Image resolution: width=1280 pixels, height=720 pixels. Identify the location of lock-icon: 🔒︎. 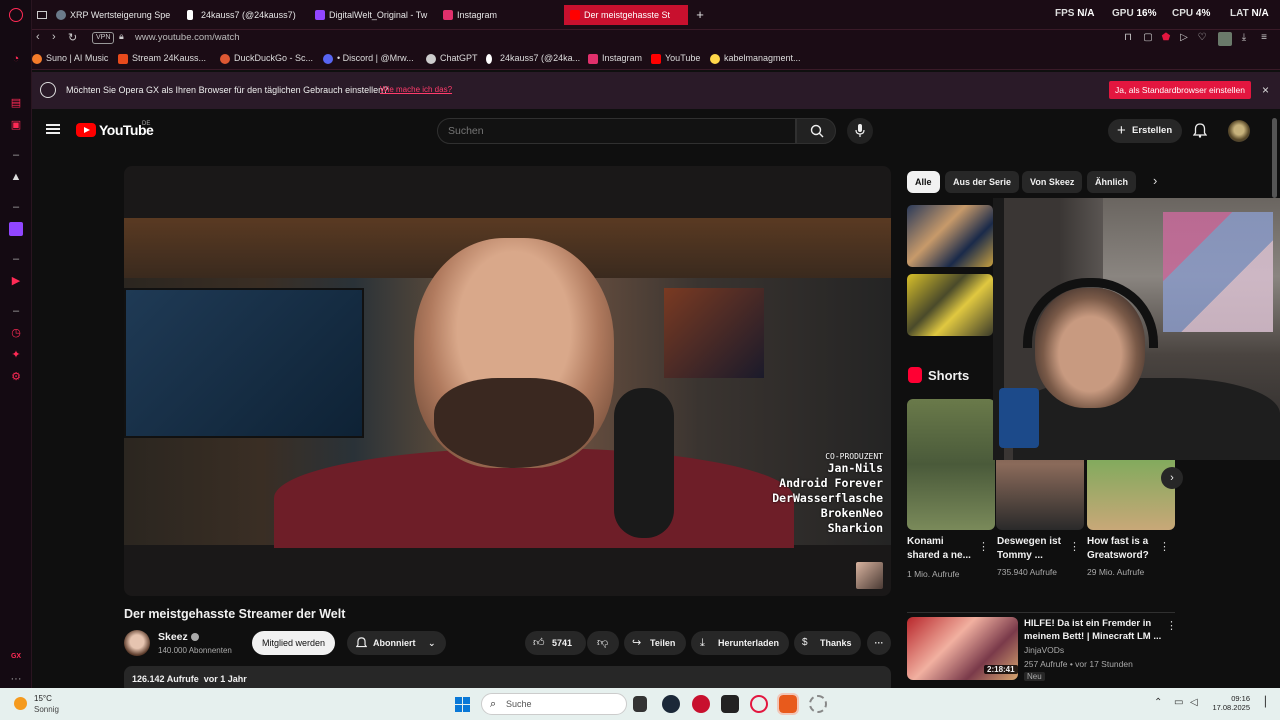
(121, 36).